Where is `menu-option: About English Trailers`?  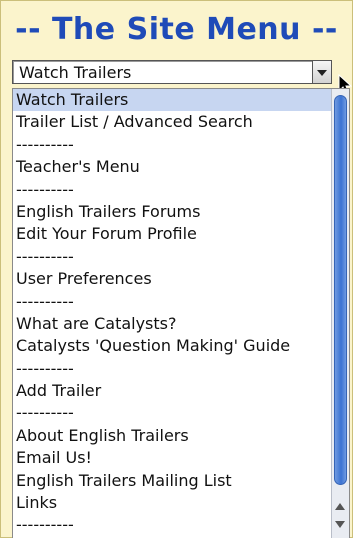
menu-option: About English Trailers is located at coordinates (172, 436).